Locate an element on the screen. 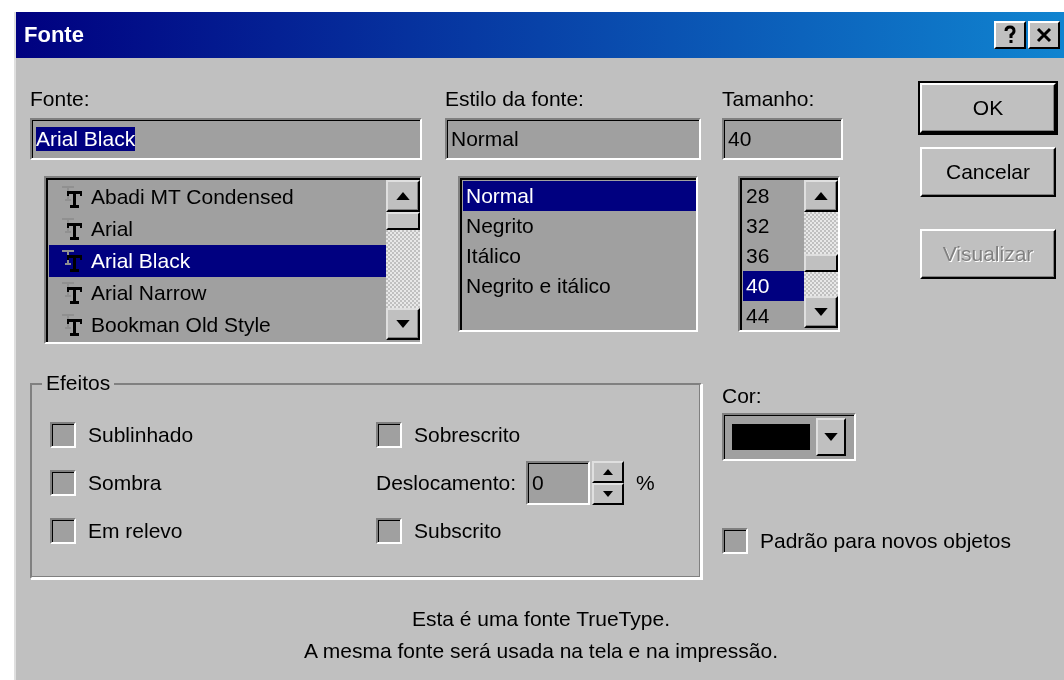 The width and height of the screenshot is (1064, 680). spin-down-button is located at coordinates (608, 494).